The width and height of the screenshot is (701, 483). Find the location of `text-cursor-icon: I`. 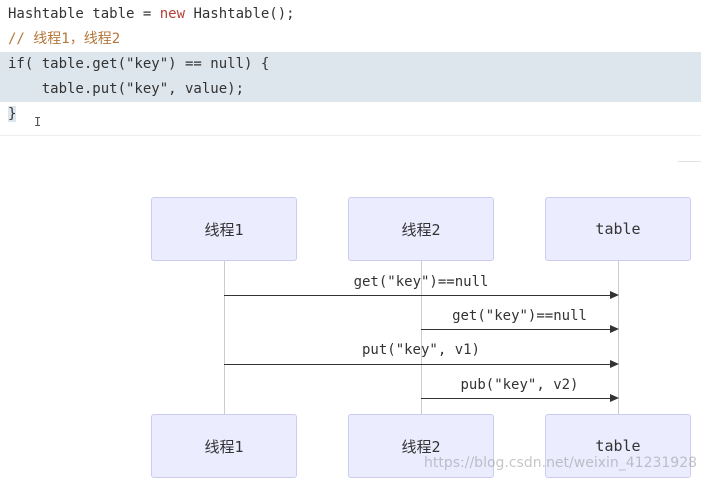

text-cursor-icon: I is located at coordinates (38, 122).